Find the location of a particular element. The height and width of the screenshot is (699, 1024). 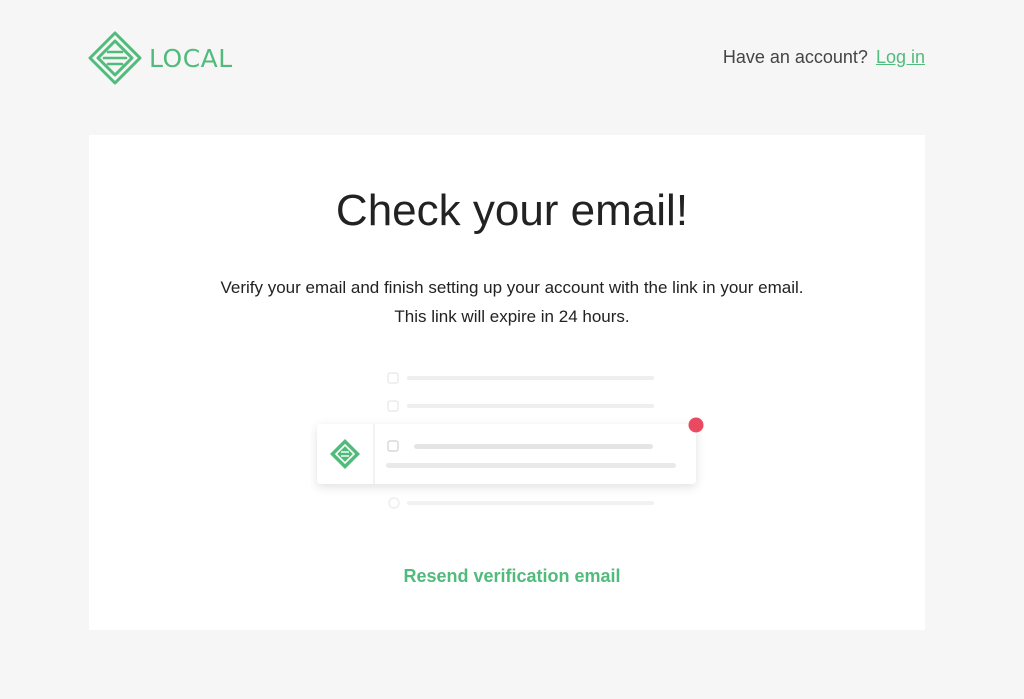

login-link: Log in is located at coordinates (900, 57).